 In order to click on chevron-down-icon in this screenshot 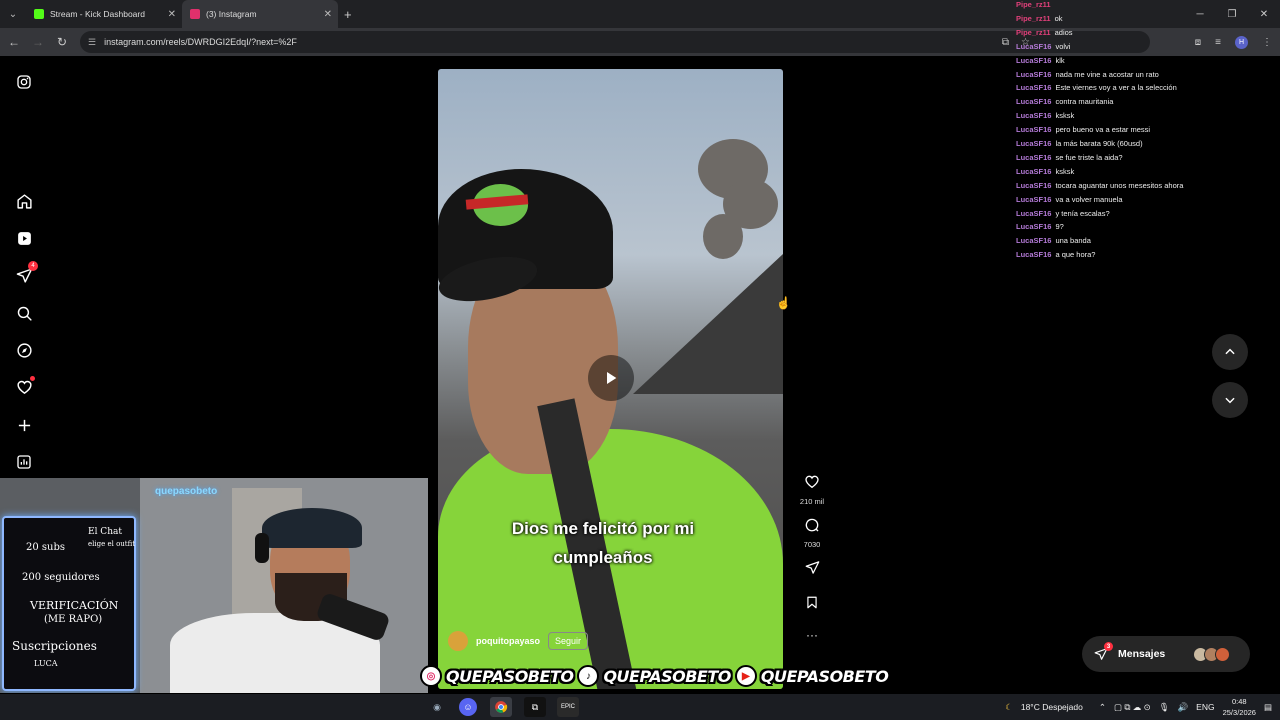, I will do `click(1230, 400)`.